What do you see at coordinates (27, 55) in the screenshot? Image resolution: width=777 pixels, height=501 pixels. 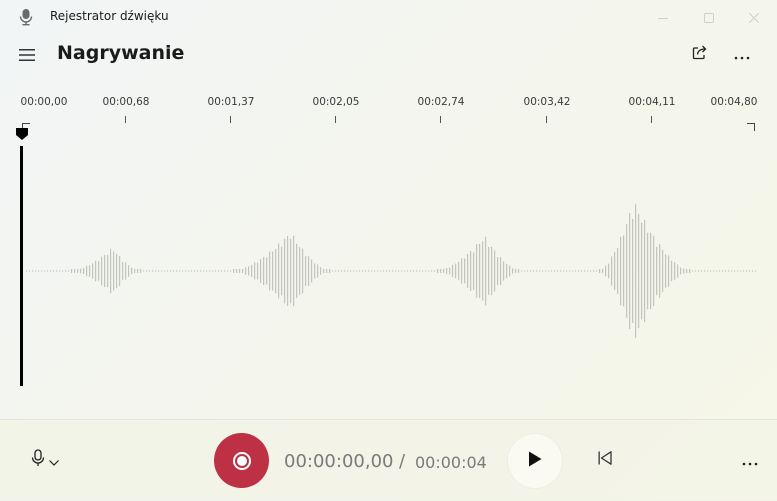 I see `navigation-menu-button` at bounding box center [27, 55].